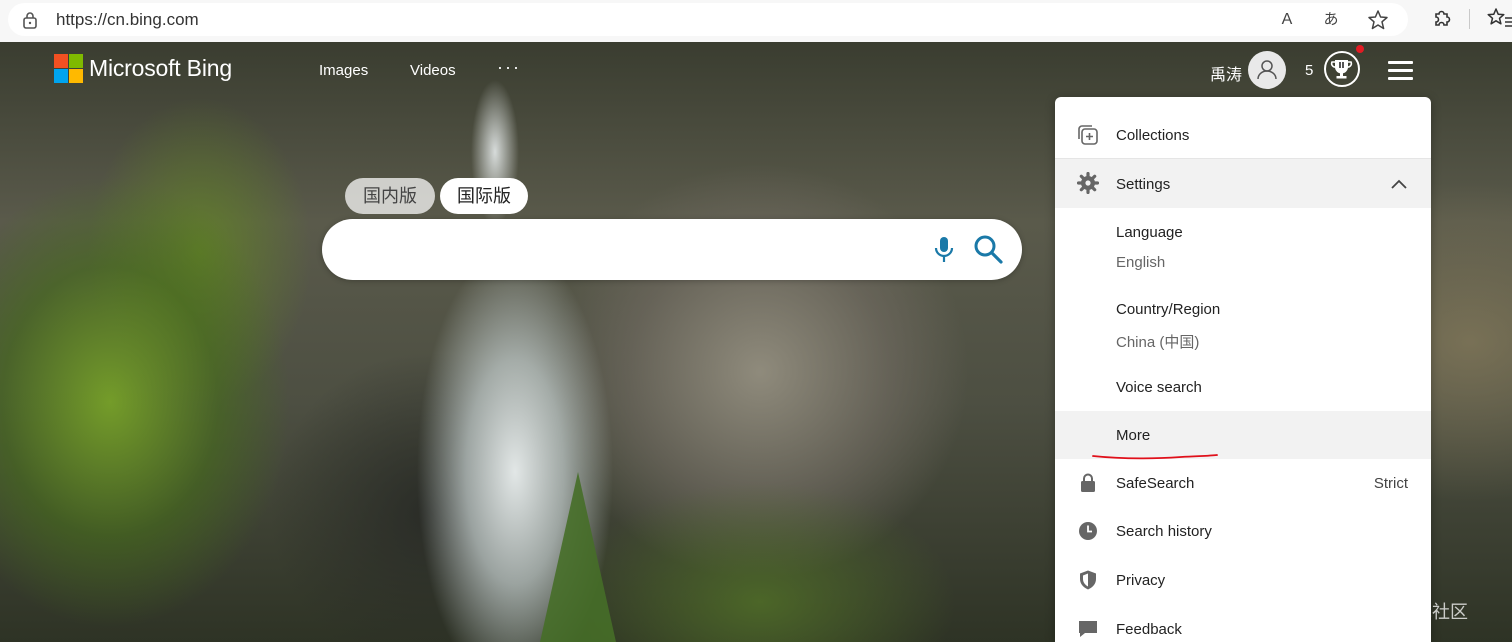  Describe the element at coordinates (343, 70) in the screenshot. I see `nav-images: Images` at that location.